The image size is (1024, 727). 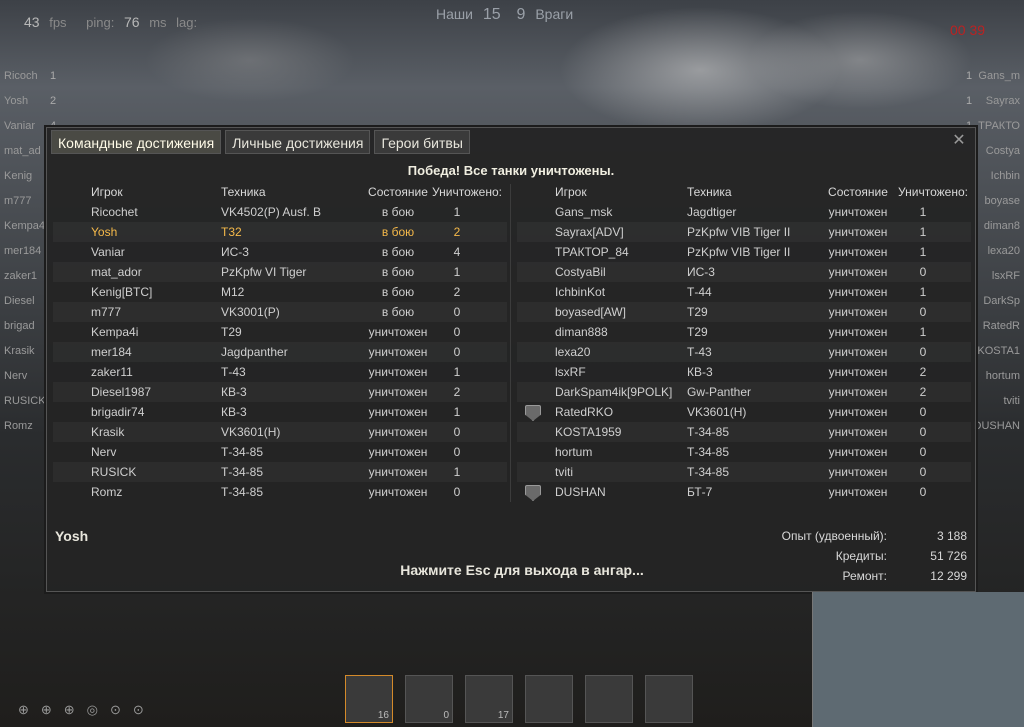 What do you see at coordinates (521, 14) in the screenshot?
I see `enemies-count: 9` at bounding box center [521, 14].